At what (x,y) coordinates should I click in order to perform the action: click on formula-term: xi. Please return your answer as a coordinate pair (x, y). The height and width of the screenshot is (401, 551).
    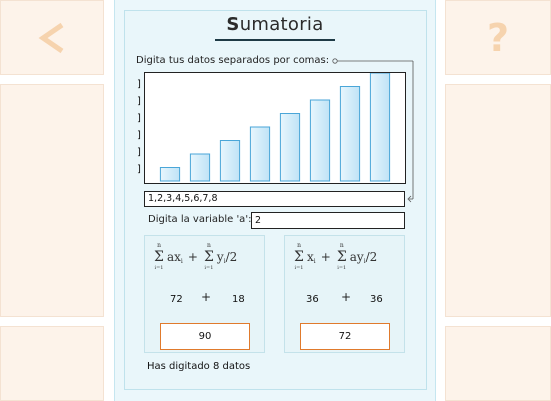
    Looking at the image, I should click on (311, 257).